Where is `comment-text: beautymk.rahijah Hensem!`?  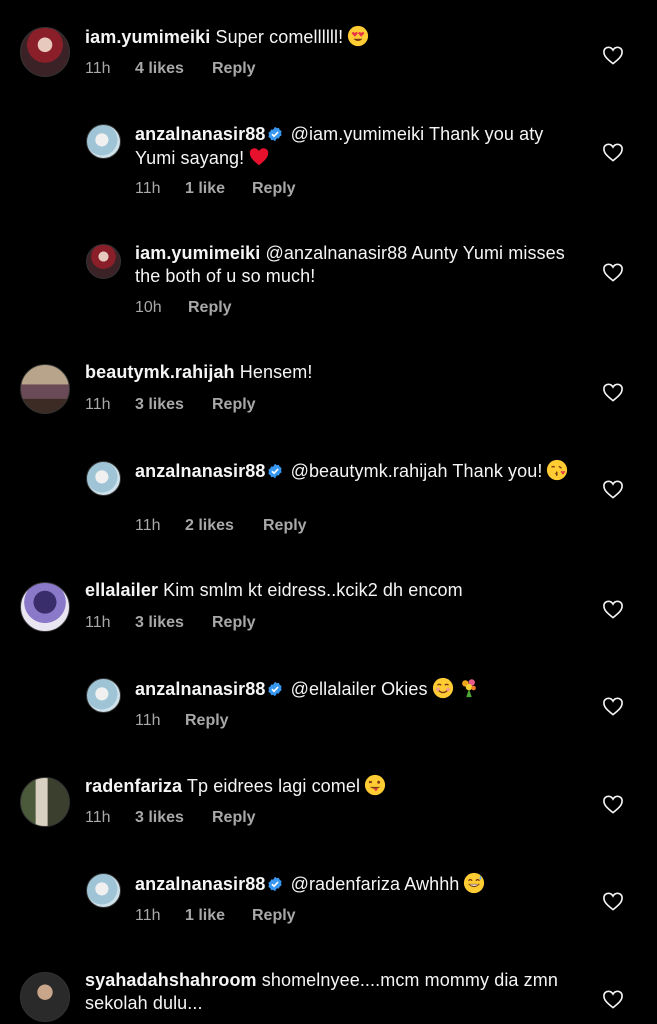 comment-text: beautymk.rahijah Hensem! is located at coordinates (335, 372).